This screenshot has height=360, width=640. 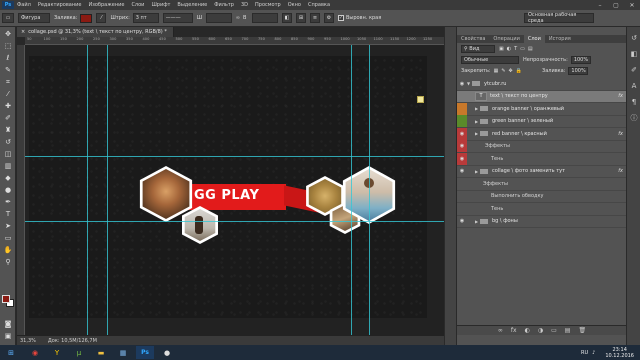 I want to click on history-brush-tool-icon: ↺, so click(x=8, y=142).